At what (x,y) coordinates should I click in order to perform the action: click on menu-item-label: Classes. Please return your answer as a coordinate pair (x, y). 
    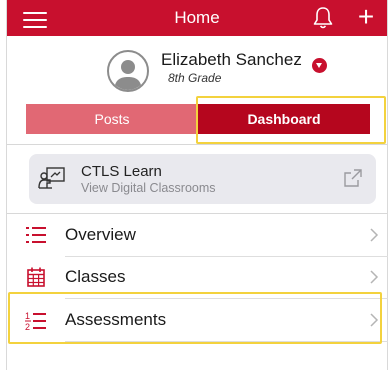
    Looking at the image, I should click on (95, 276).